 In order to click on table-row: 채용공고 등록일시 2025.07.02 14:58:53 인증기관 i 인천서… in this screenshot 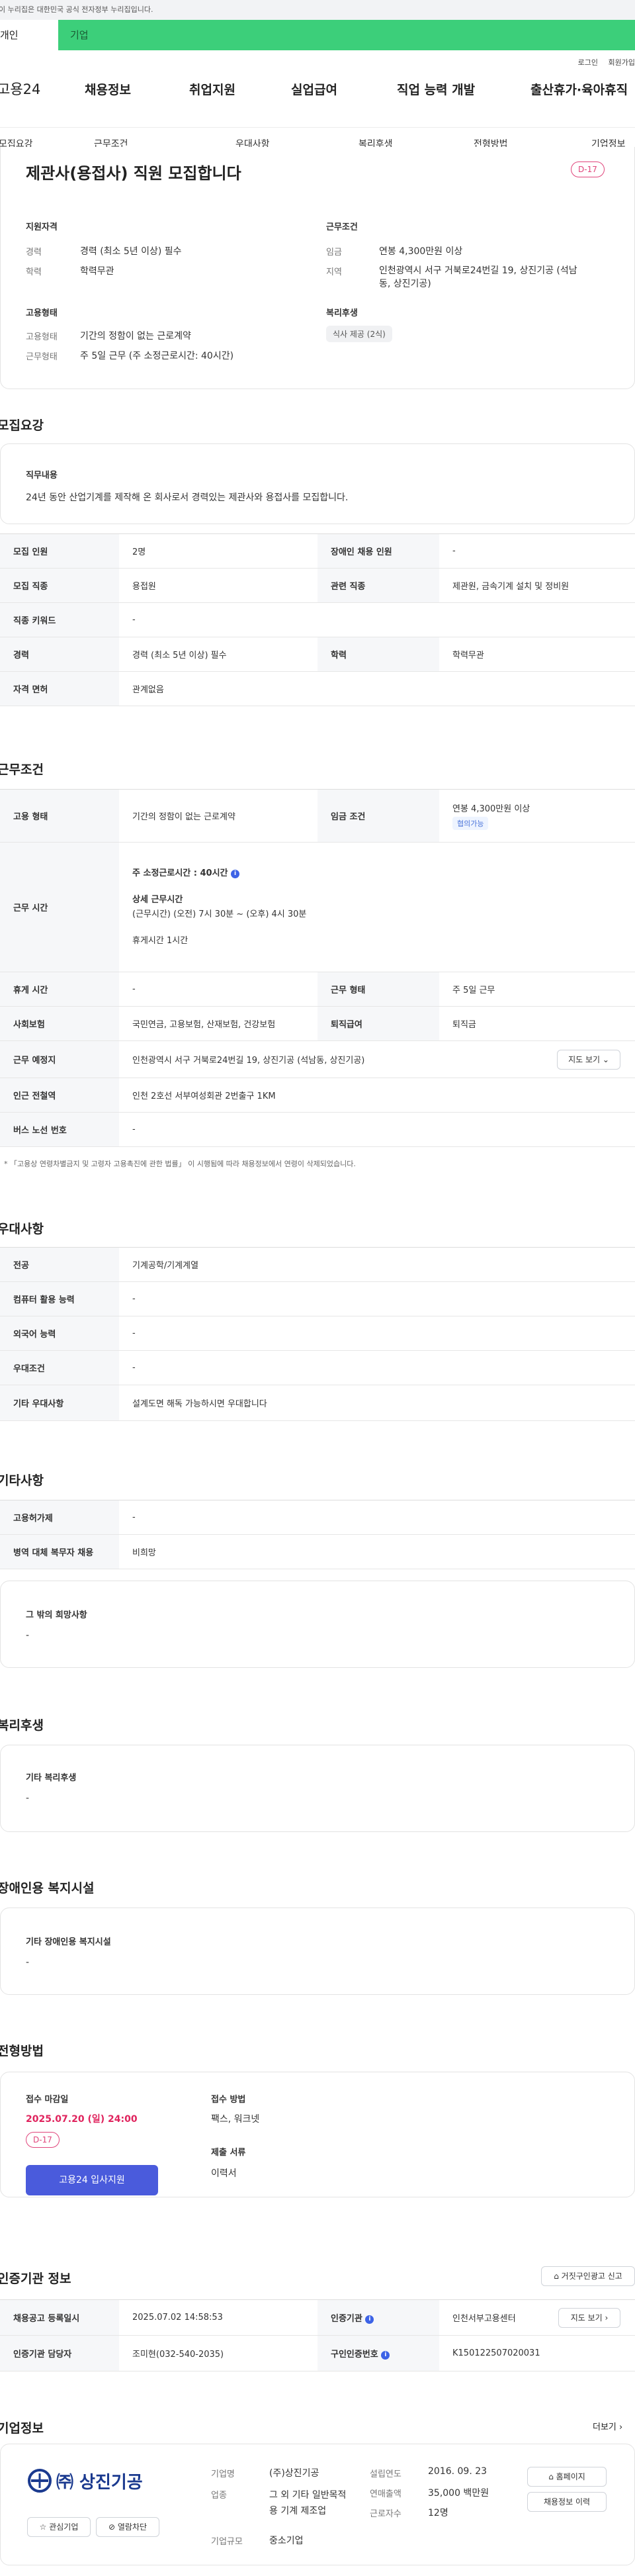, I will do `click(317, 2317)`.